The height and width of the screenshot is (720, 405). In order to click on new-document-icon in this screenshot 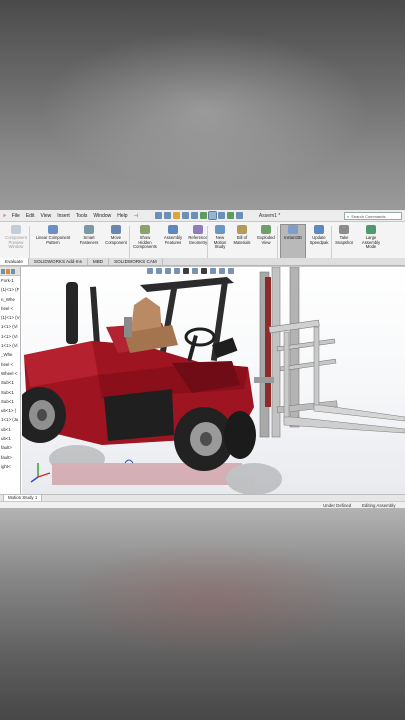, I will do `click(167, 215)`.